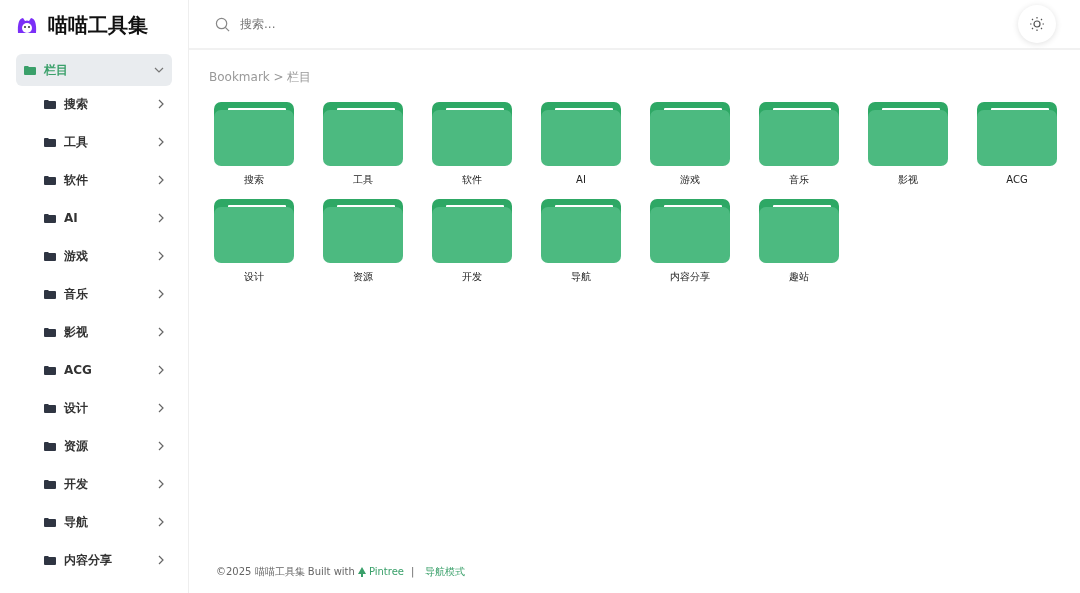 The image size is (1080, 593). What do you see at coordinates (445, 571) in the screenshot?
I see `nav-mode-link: 导航模式` at bounding box center [445, 571].